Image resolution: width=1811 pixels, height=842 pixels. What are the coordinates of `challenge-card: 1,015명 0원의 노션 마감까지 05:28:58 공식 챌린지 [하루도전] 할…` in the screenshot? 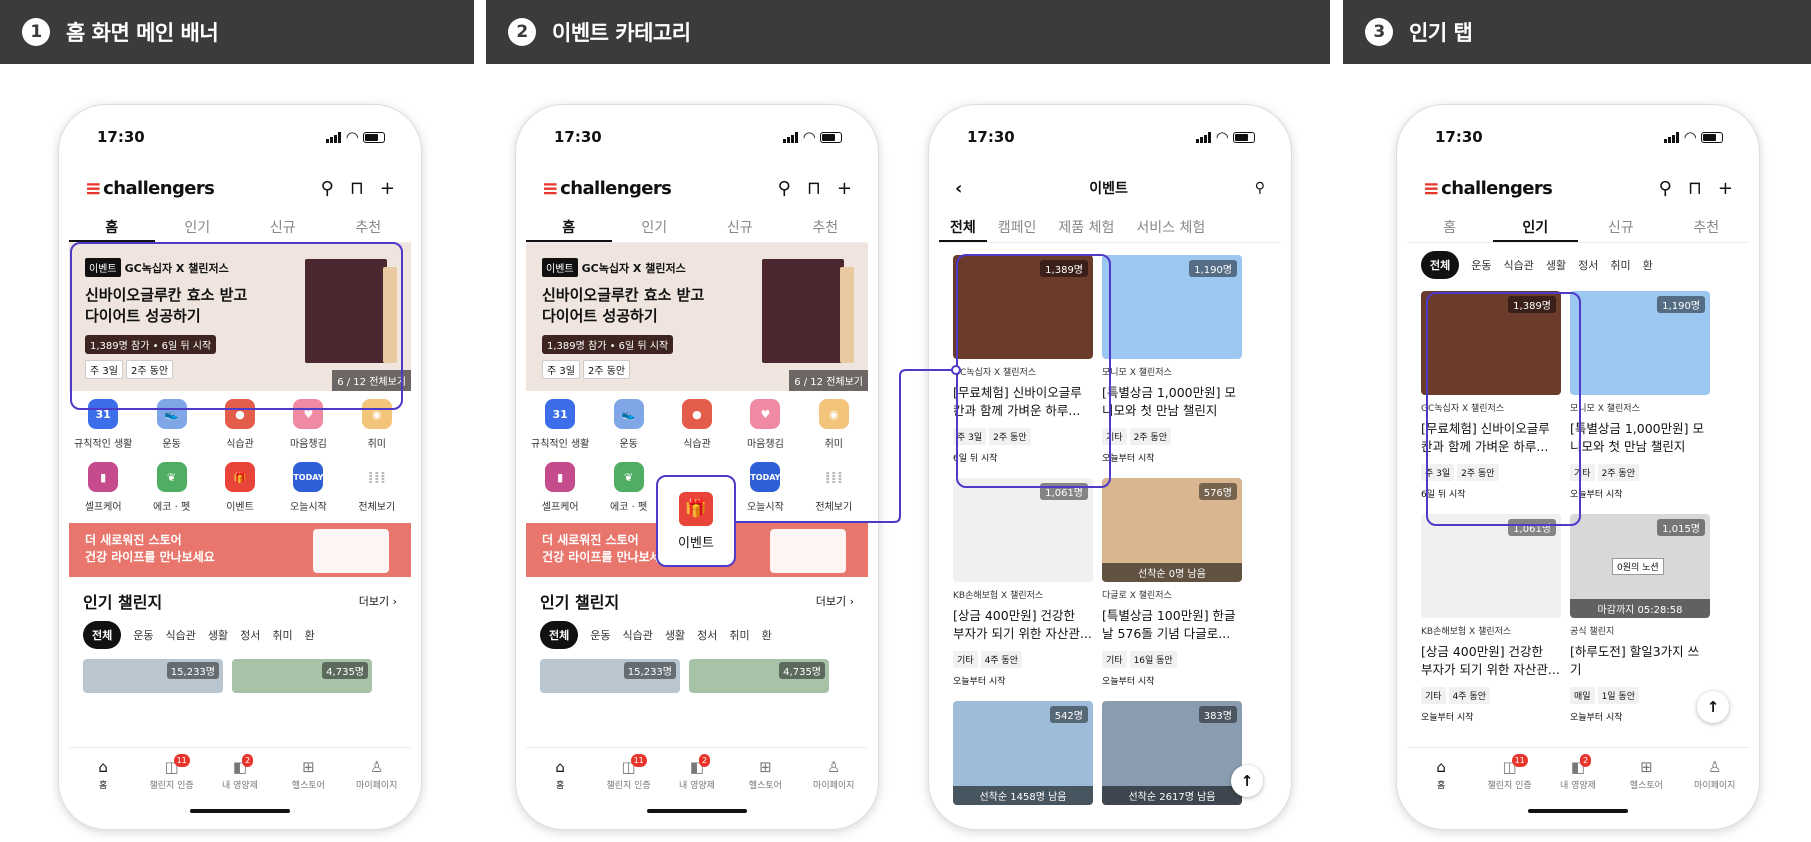 It's located at (1640, 618).